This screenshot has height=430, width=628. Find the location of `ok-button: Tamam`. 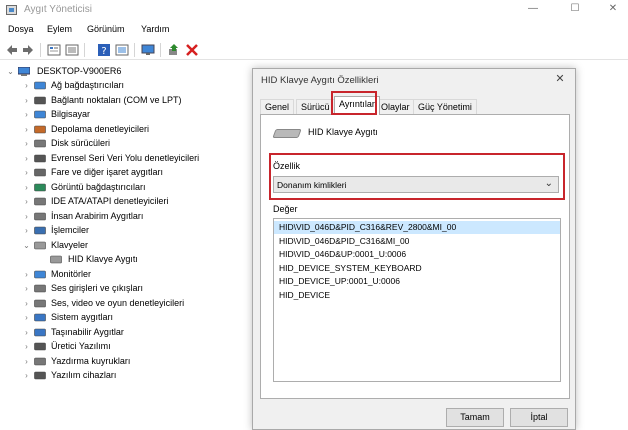

ok-button: Tamam is located at coordinates (475, 417).